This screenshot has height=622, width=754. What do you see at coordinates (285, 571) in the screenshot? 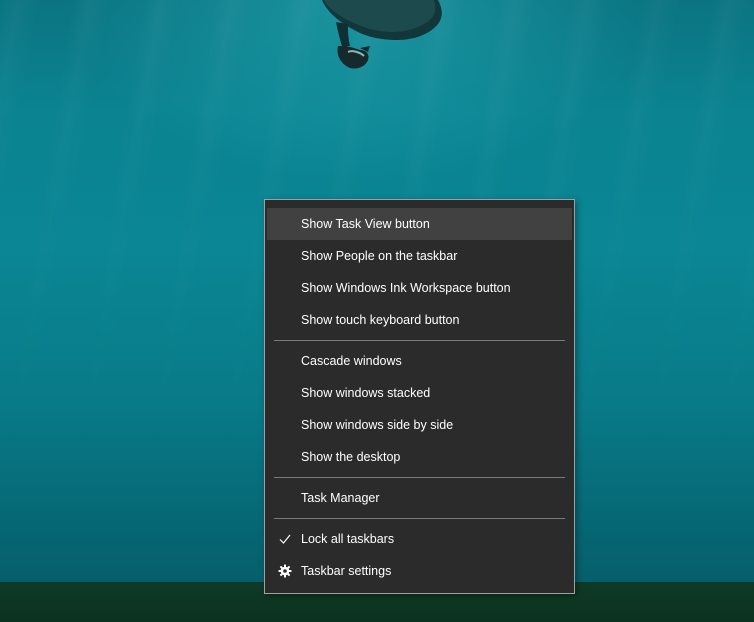
I see `gear-icon` at bounding box center [285, 571].